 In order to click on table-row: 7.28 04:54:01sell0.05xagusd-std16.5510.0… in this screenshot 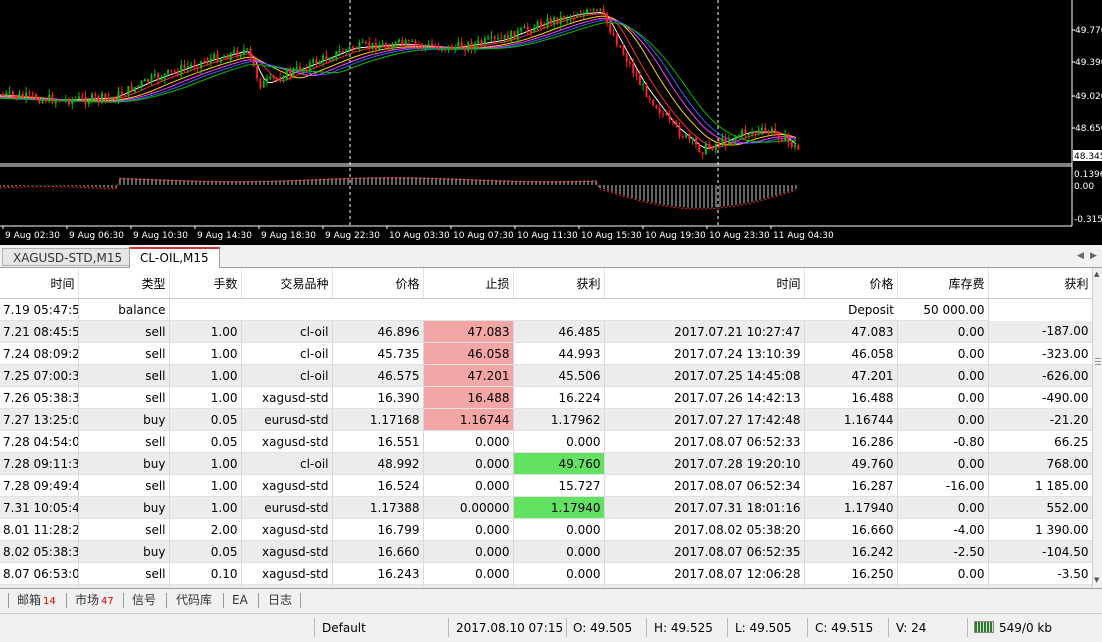, I will do `click(546, 441)`.